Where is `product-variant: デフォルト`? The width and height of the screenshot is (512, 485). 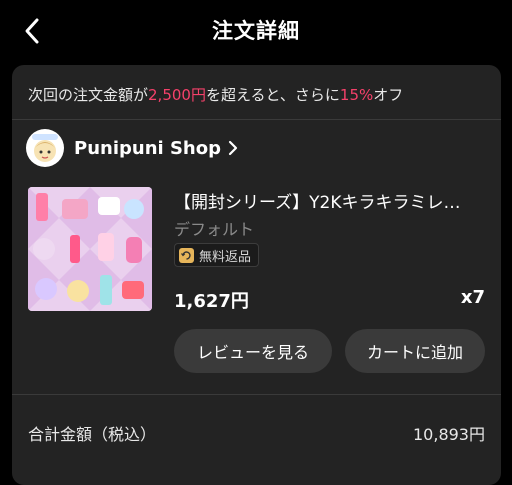 product-variant: デフォルト is located at coordinates (214, 229).